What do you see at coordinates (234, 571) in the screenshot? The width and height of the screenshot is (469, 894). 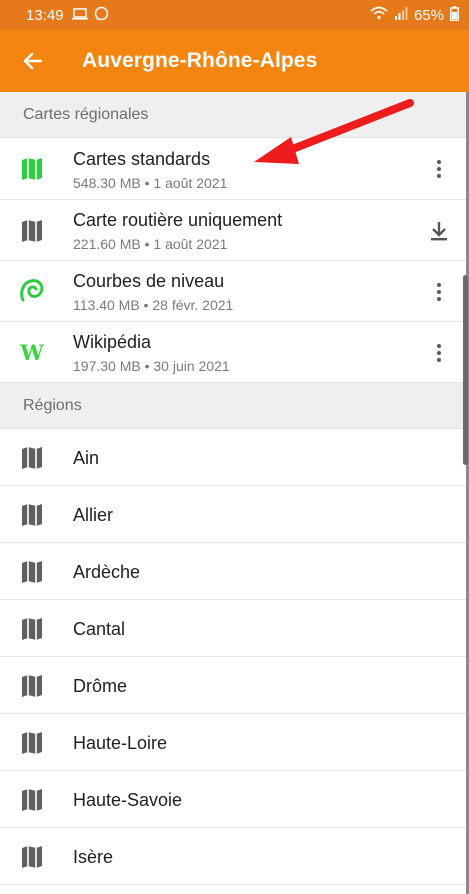 I see `list-item-region-ardeche: Ardèche` at bounding box center [234, 571].